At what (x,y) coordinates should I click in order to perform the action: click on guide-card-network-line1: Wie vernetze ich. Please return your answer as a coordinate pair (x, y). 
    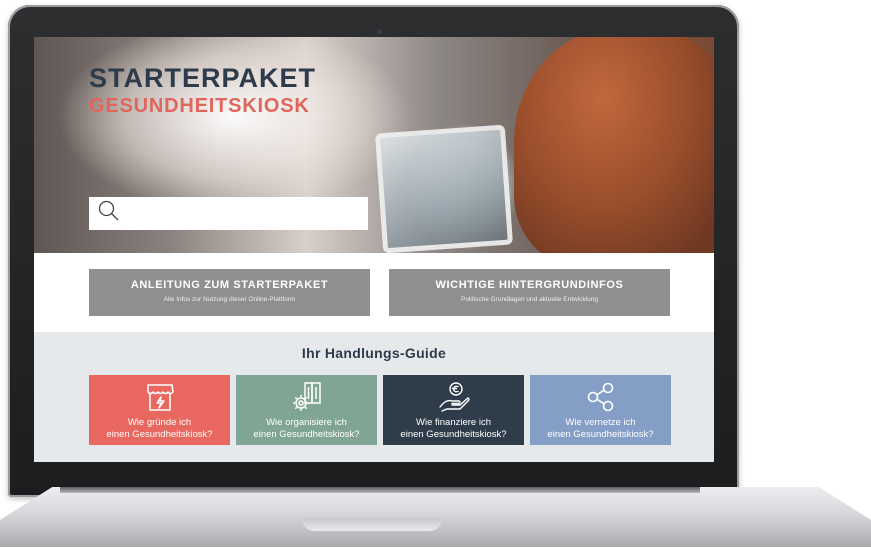
    Looking at the image, I should click on (600, 422).